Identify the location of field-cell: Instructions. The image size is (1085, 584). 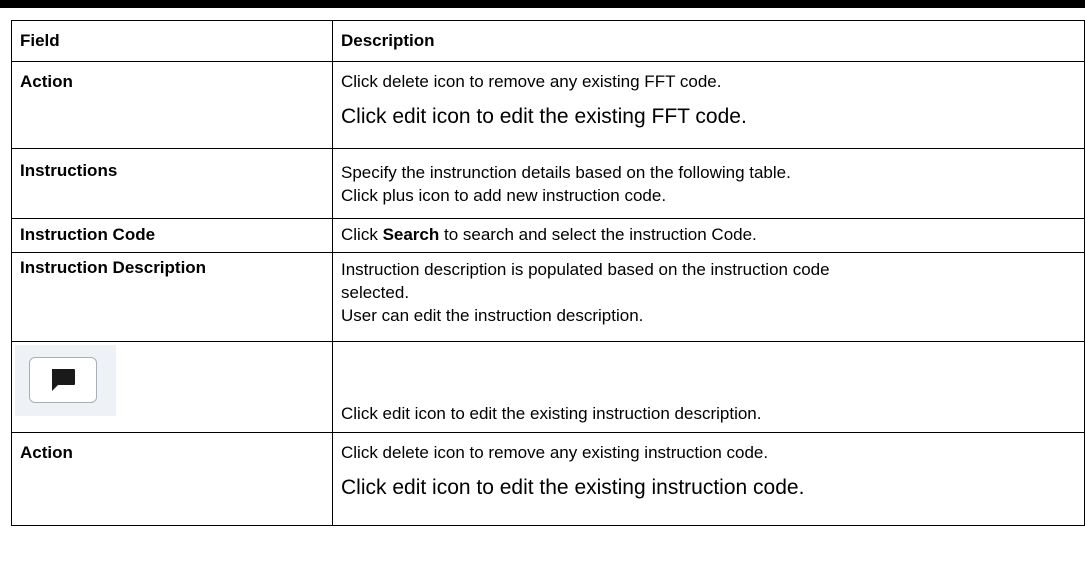
(172, 183).